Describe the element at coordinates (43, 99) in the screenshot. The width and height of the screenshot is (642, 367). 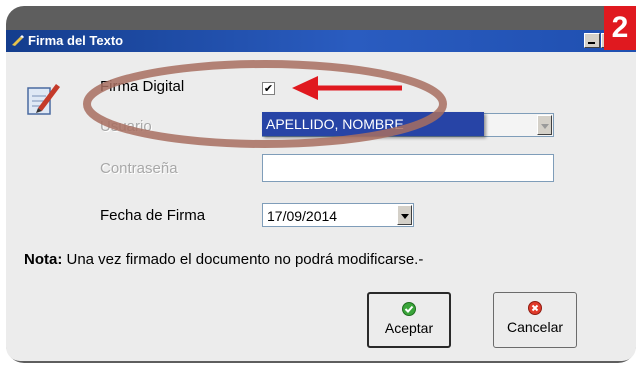
I see `document-pen-icon` at that location.